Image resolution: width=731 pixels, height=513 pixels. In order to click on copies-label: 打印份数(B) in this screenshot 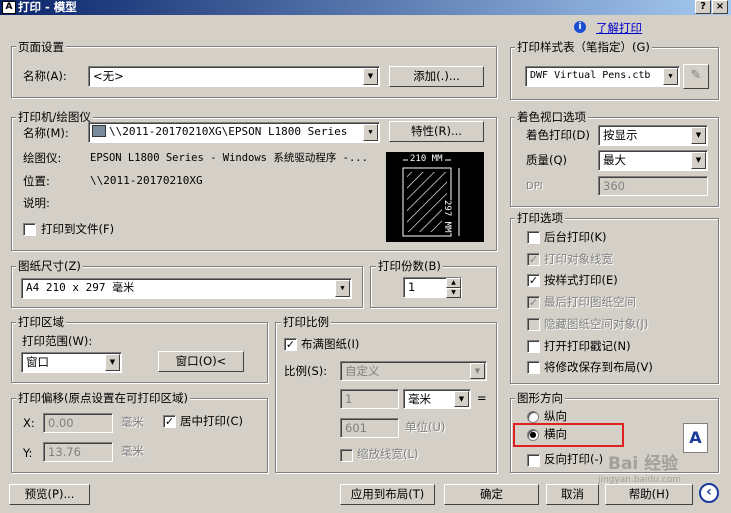, I will do `click(409, 266)`.